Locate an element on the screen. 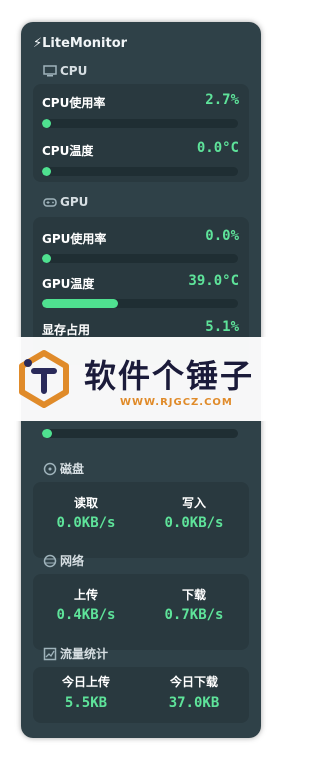  gpu-section-title: GPU is located at coordinates (65, 202).